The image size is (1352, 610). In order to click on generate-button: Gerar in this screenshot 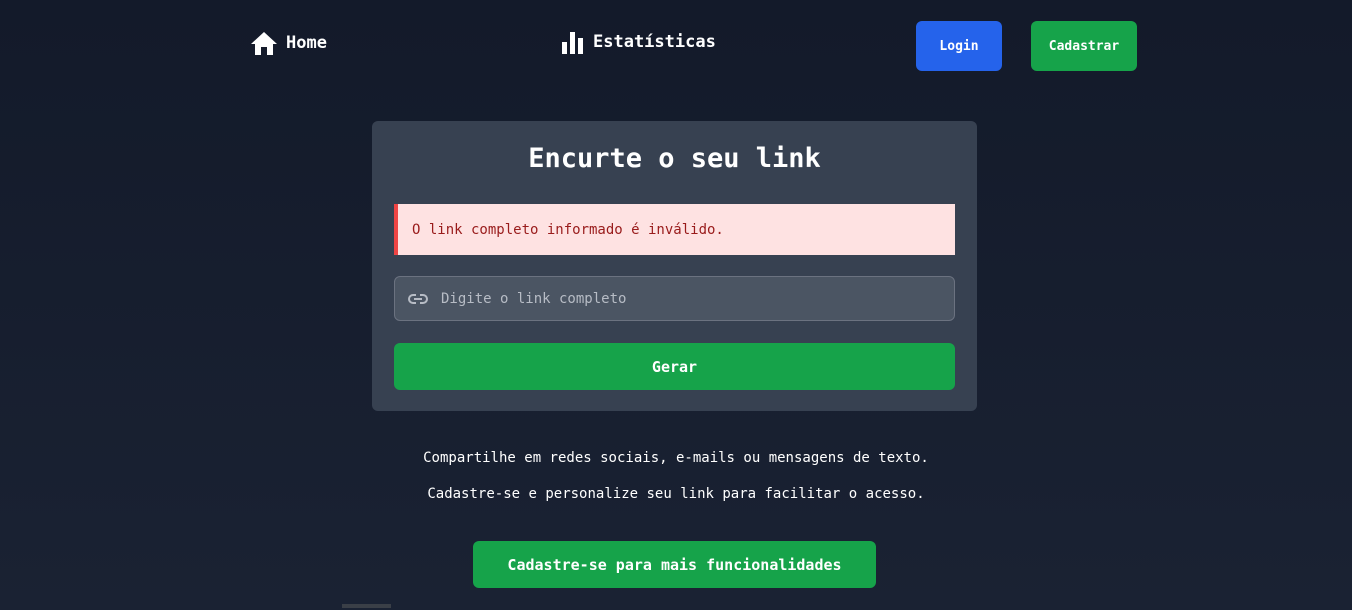, I will do `click(674, 366)`.